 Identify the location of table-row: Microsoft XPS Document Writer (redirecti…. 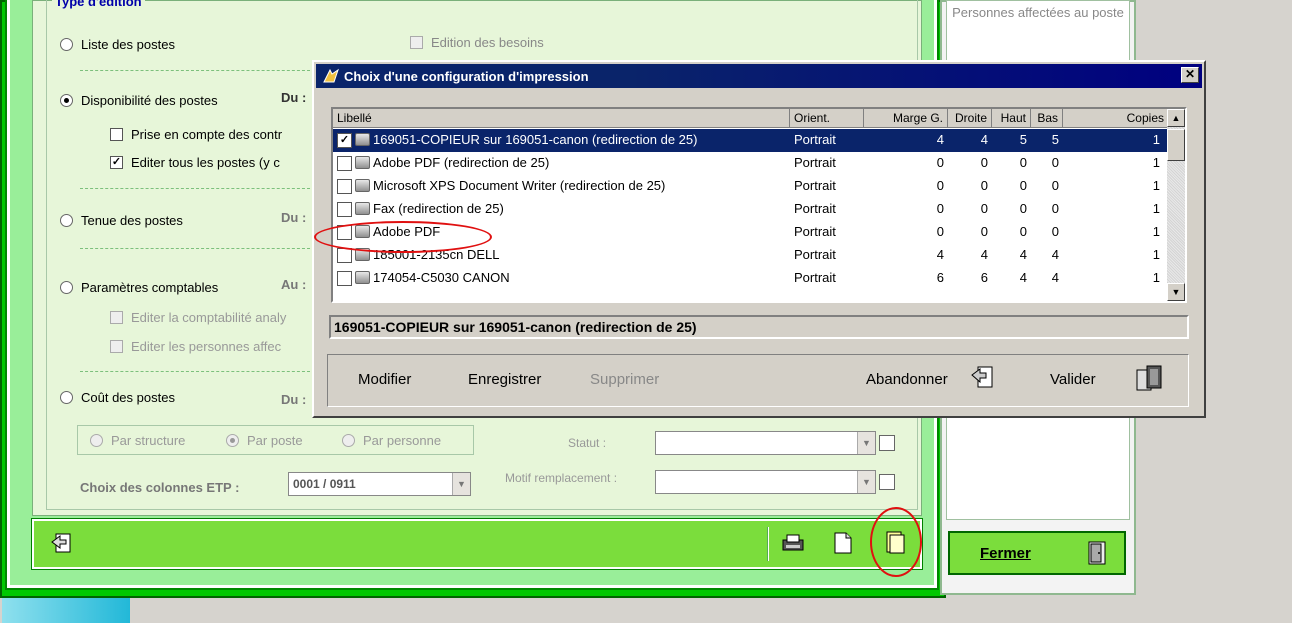
(751, 186).